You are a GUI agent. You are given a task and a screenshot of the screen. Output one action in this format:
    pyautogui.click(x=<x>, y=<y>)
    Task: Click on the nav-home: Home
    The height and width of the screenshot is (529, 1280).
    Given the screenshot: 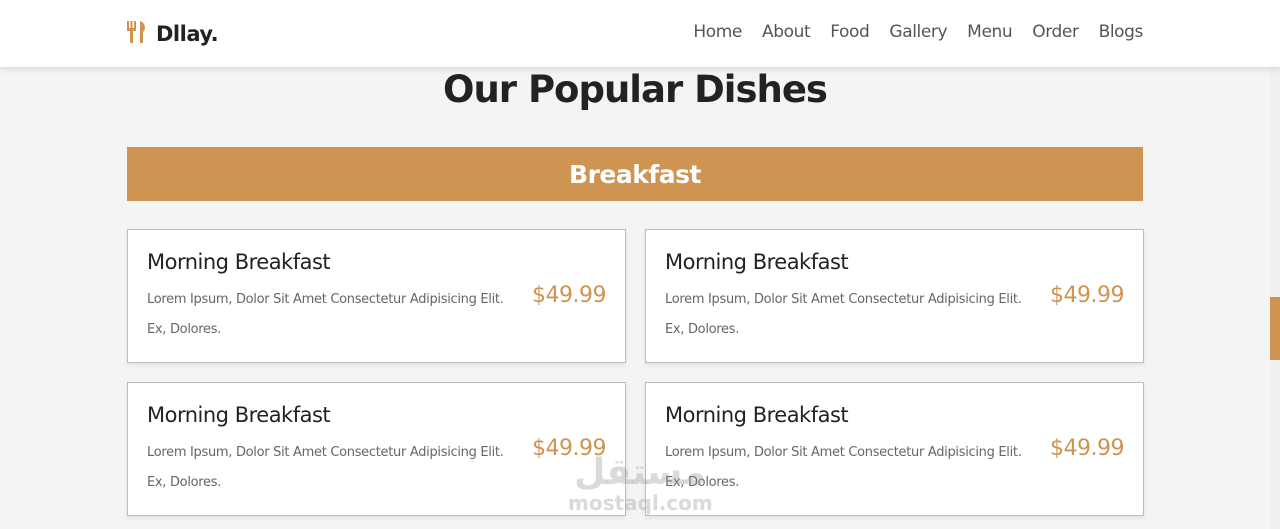 What is the action you would take?
    pyautogui.click(x=717, y=32)
    